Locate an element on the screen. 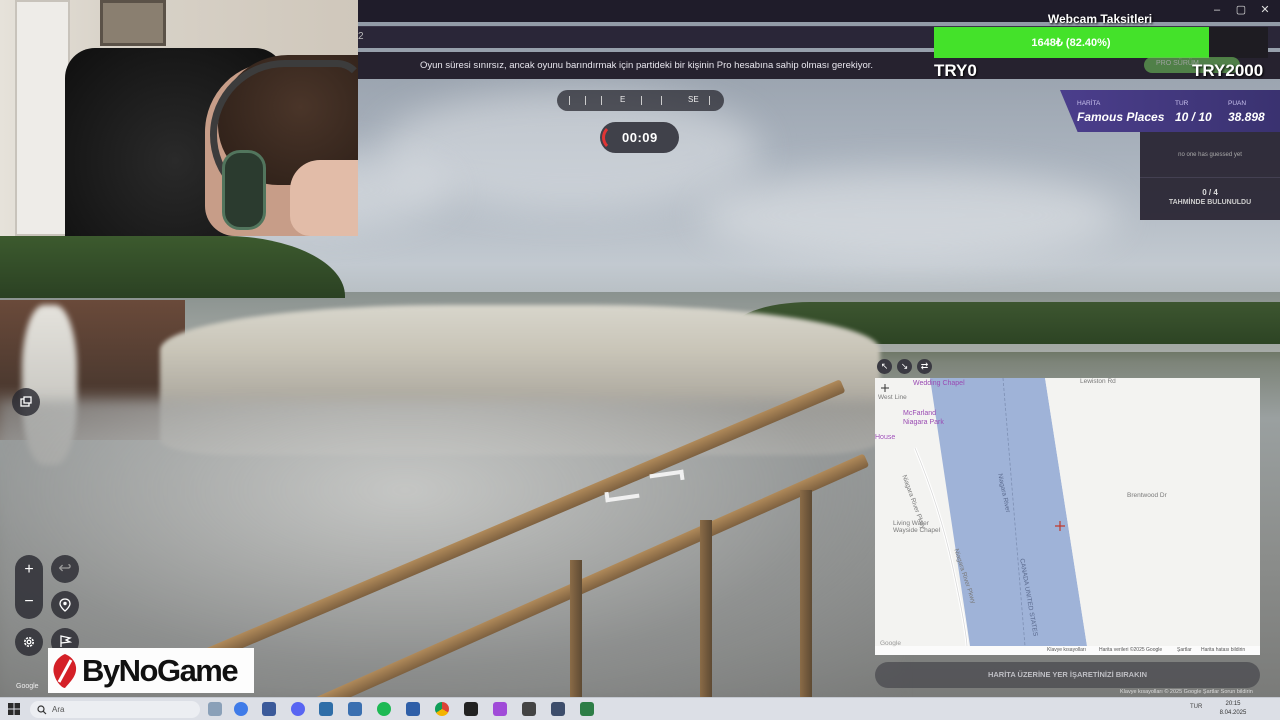 Image resolution: width=1280 pixels, height=720 pixels. guess-button-label: HARİTA ÜZERİNE YER İŞARETİNİZİ BIRAKIN is located at coordinates (1067, 674).